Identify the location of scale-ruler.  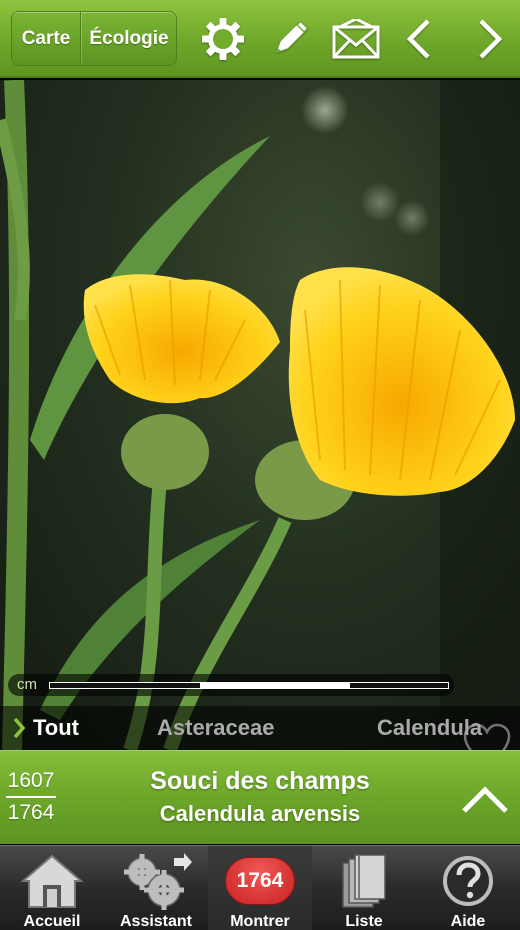
(249, 685).